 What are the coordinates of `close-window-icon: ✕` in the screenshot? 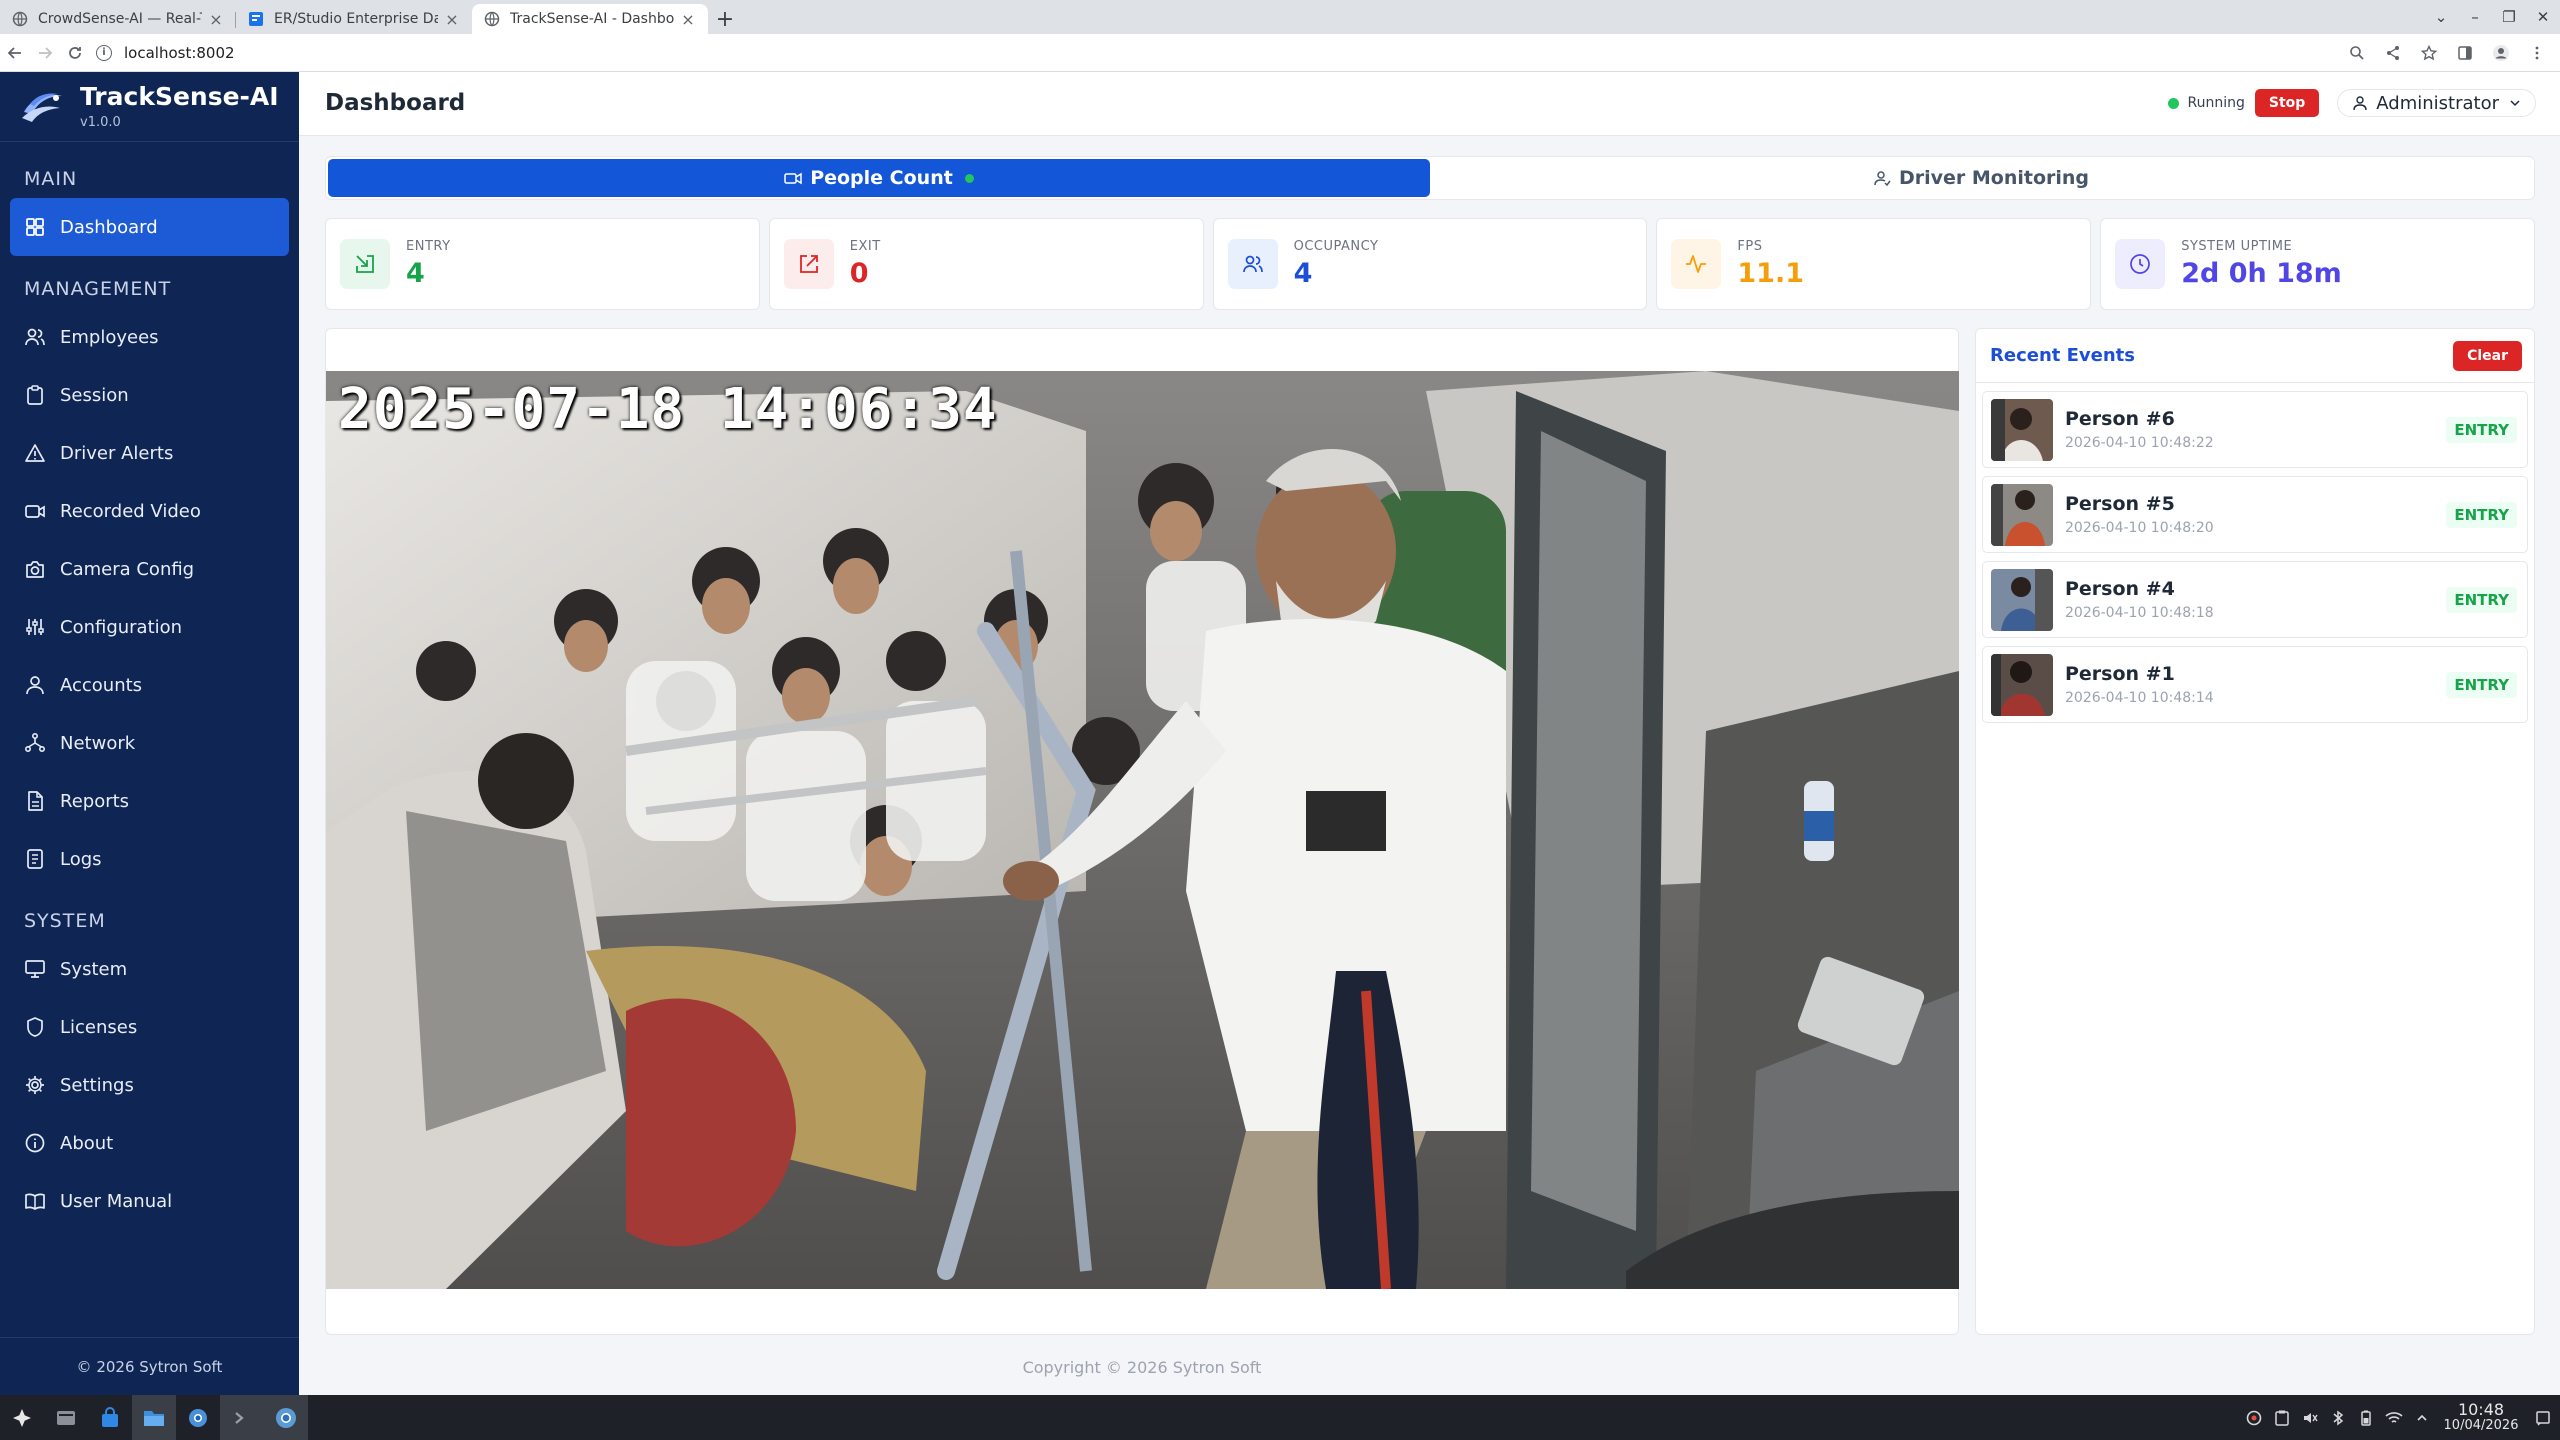 It's located at (2543, 17).